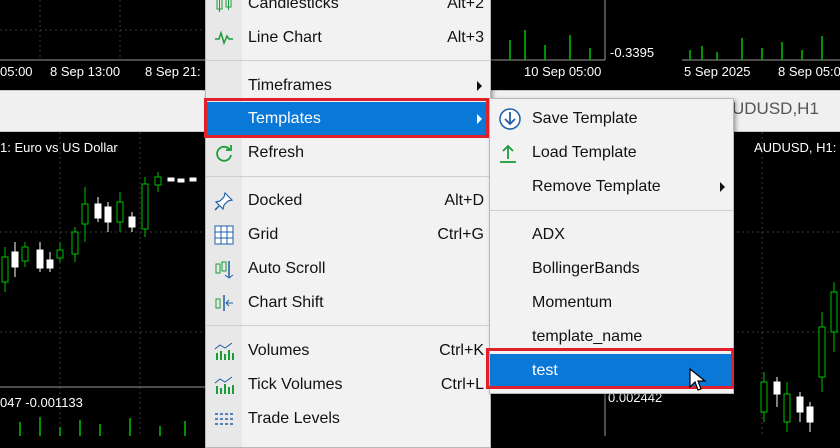 The height and width of the screenshot is (448, 840). What do you see at coordinates (585, 45) in the screenshot?
I see `chart-top-mid: -0.3395 10 Sep 05:00` at bounding box center [585, 45].